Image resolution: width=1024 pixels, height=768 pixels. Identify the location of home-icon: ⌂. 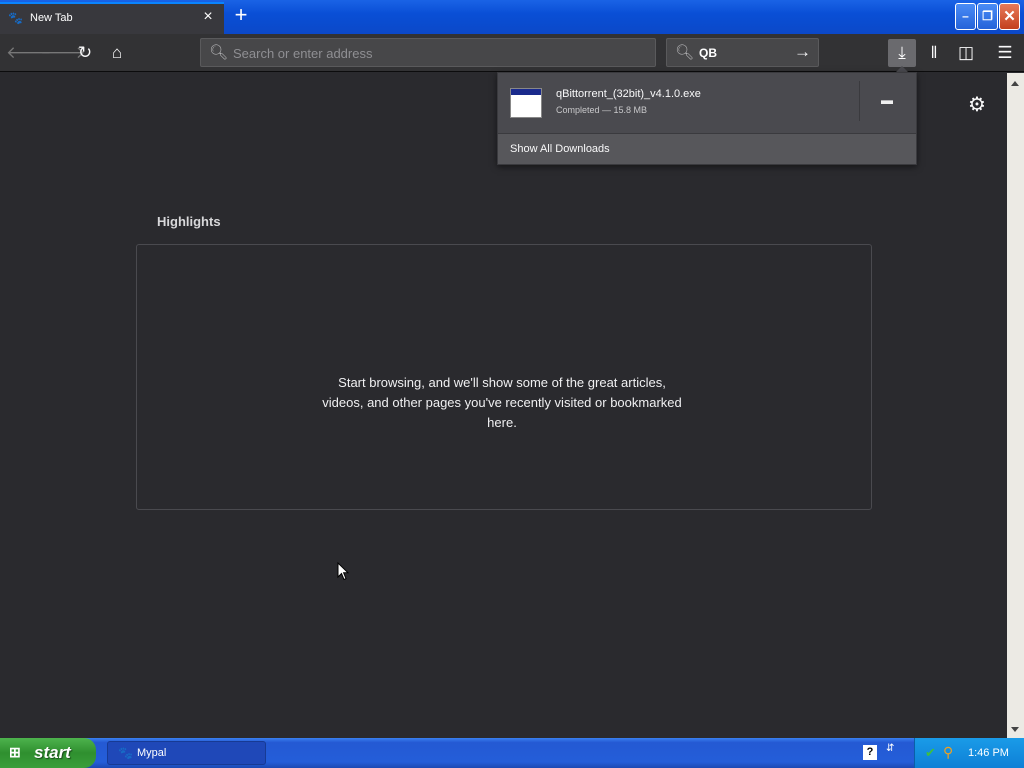
(117, 53).